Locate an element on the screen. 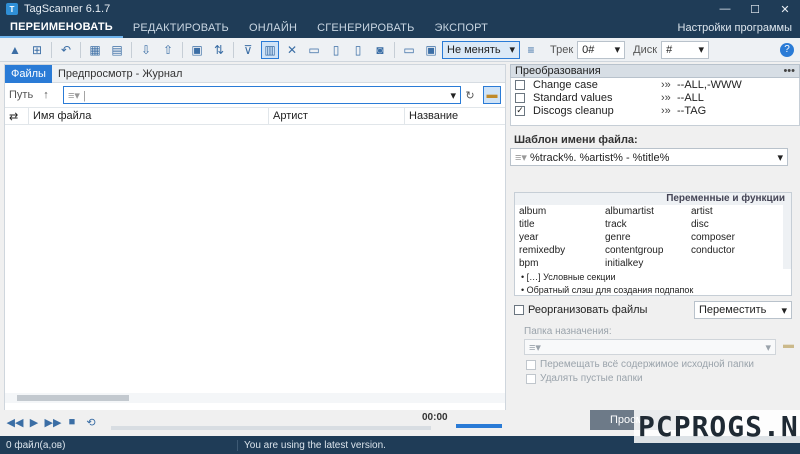 This screenshot has height=454, width=800. folder-icon: ▭ is located at coordinates (314, 50).